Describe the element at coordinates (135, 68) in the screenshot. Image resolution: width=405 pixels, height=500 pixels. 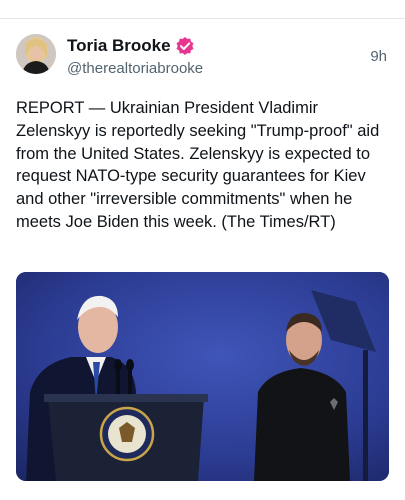
I see `author-handle: @therealtoriabrooke` at that location.